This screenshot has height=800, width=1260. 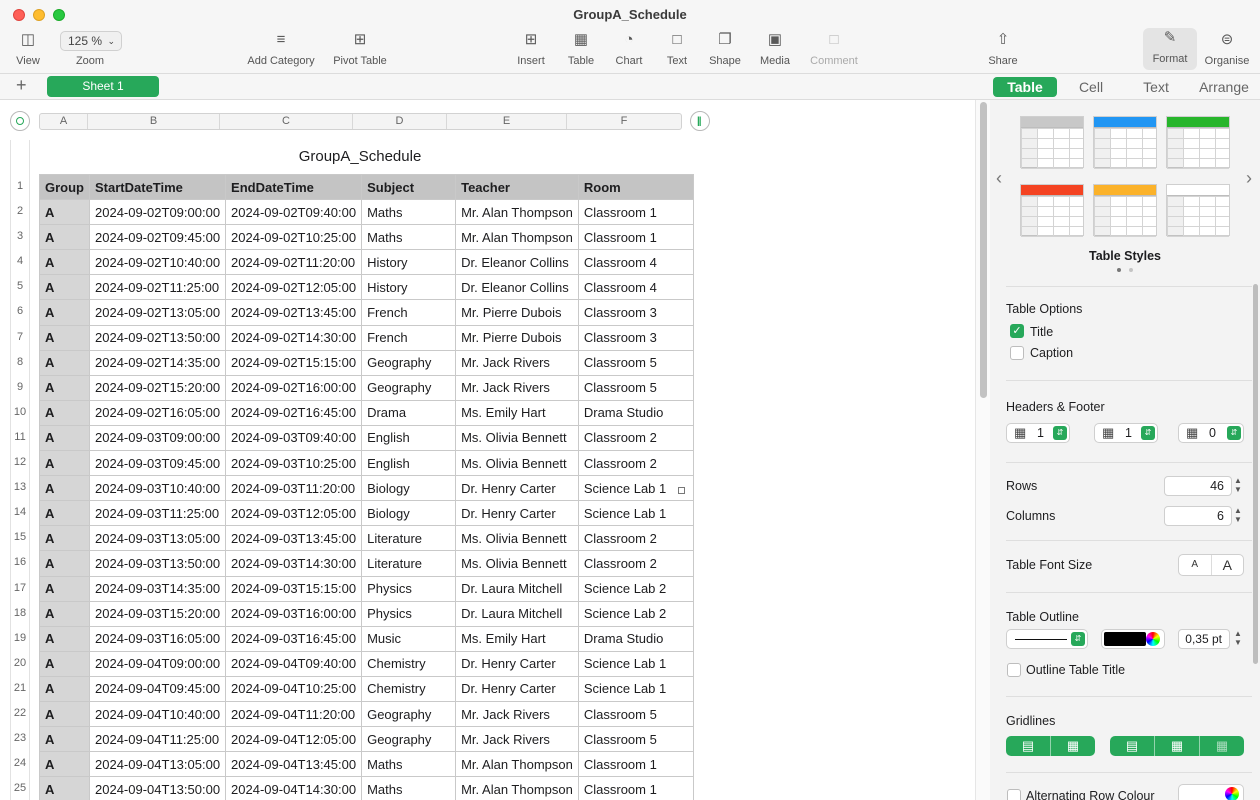 I want to click on table-cell: Geography, so click(x=409, y=362).